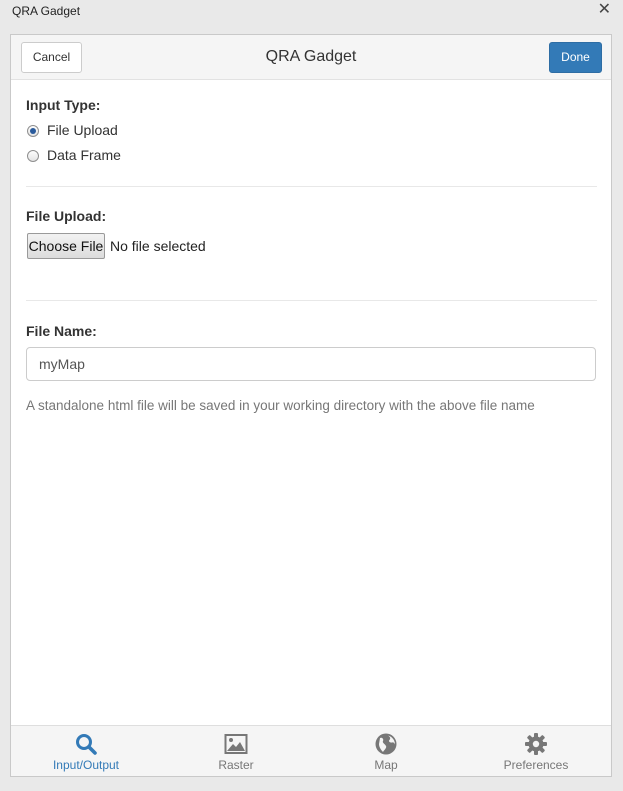  Describe the element at coordinates (82, 130) in the screenshot. I see `radio-label: File Upload` at that location.